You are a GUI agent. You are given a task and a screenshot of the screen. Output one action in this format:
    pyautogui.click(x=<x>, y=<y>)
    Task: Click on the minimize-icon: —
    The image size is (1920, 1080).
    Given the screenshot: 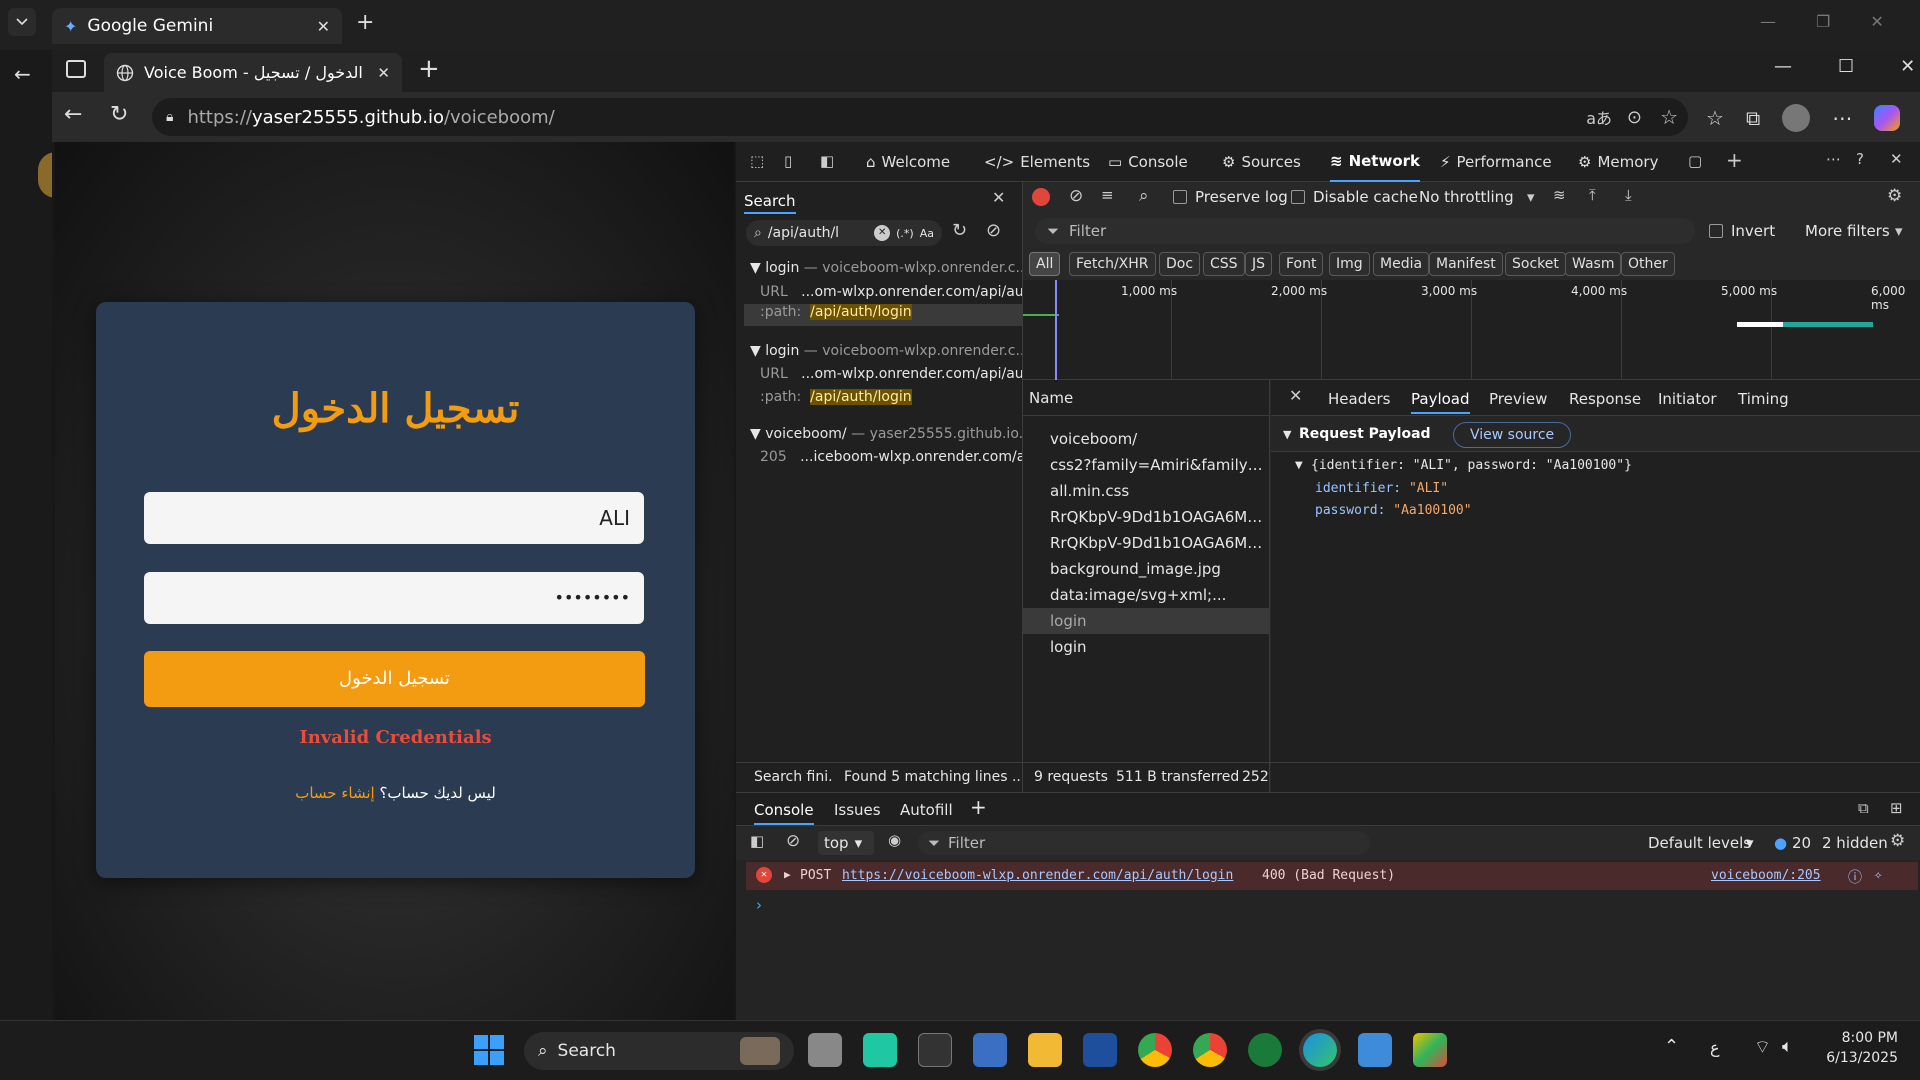 What is the action you would take?
    pyautogui.click(x=1783, y=66)
    